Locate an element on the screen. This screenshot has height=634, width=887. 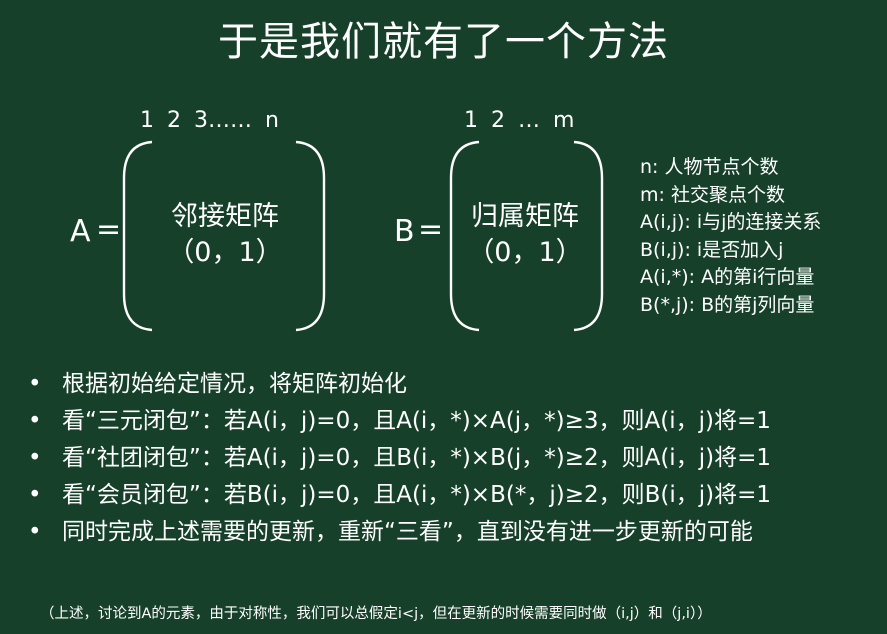
matrix-b-label: B is located at coordinates (404, 231).